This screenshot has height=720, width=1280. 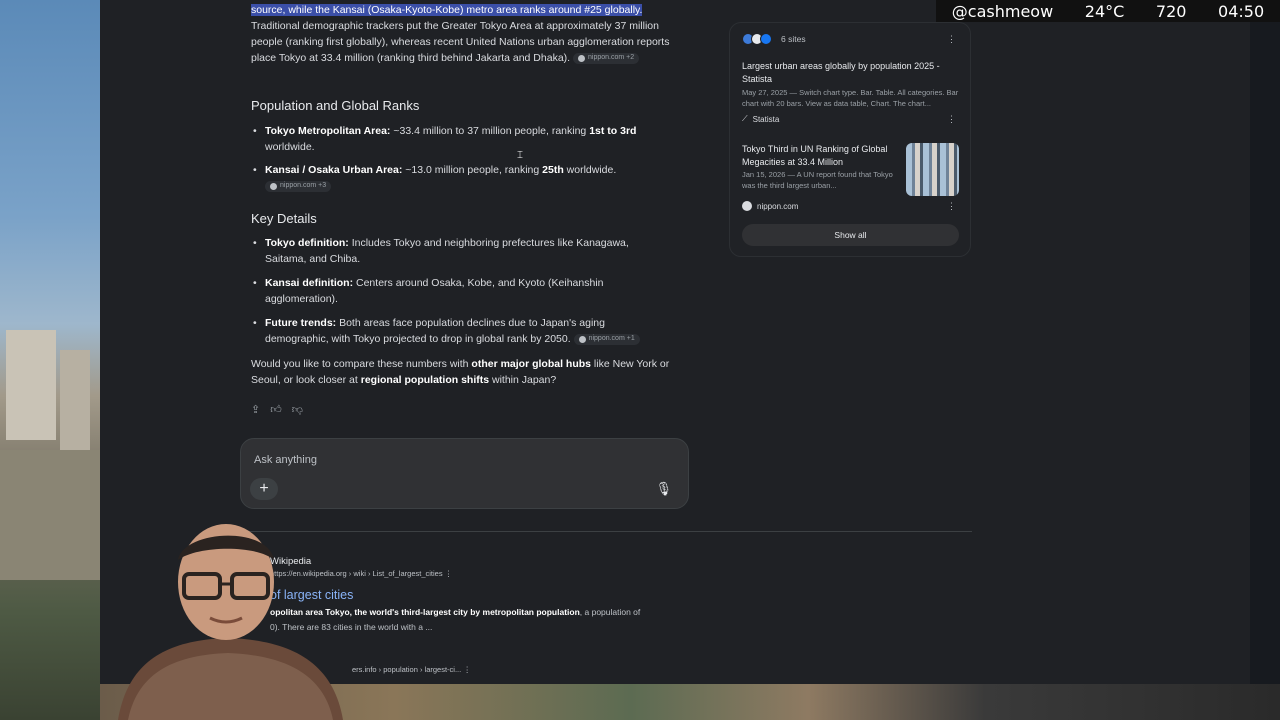 I want to click on ask-input, so click(x=454, y=460).